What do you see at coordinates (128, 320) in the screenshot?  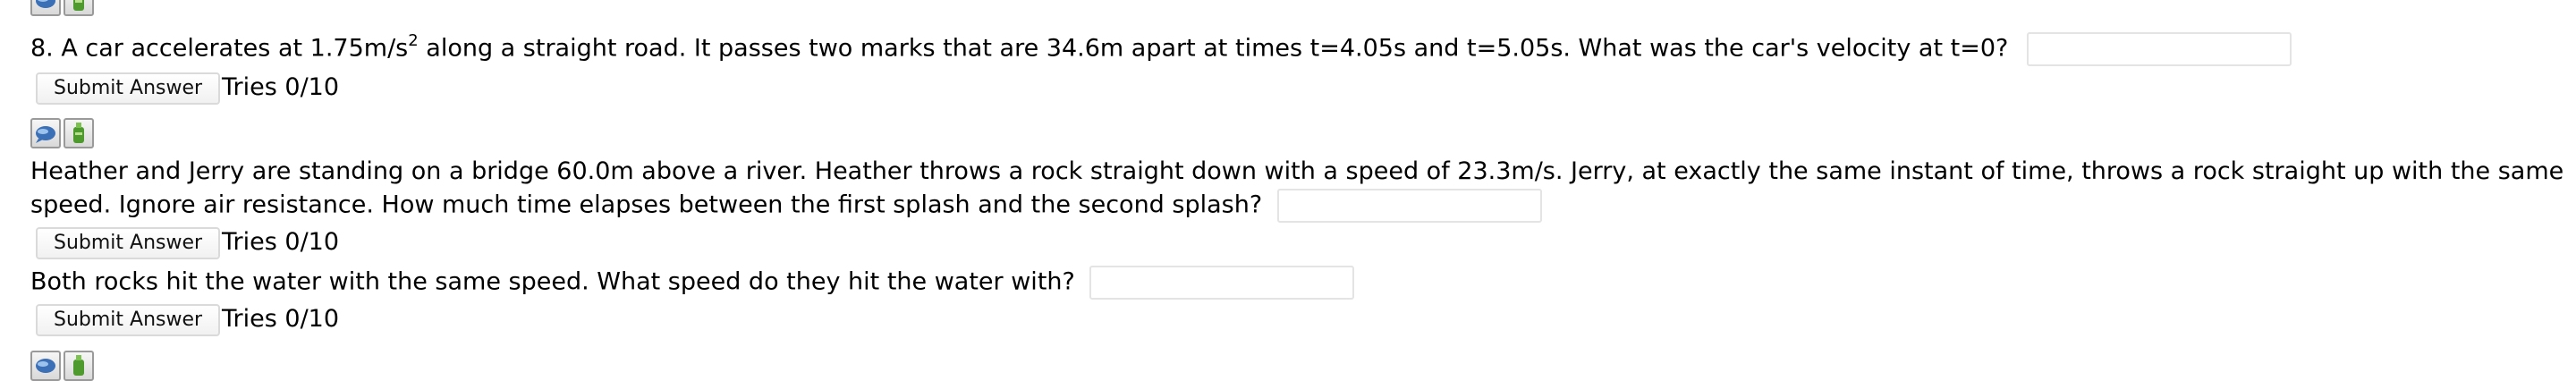 I see `submit-answer-button-q10: Submit Answer` at bounding box center [128, 320].